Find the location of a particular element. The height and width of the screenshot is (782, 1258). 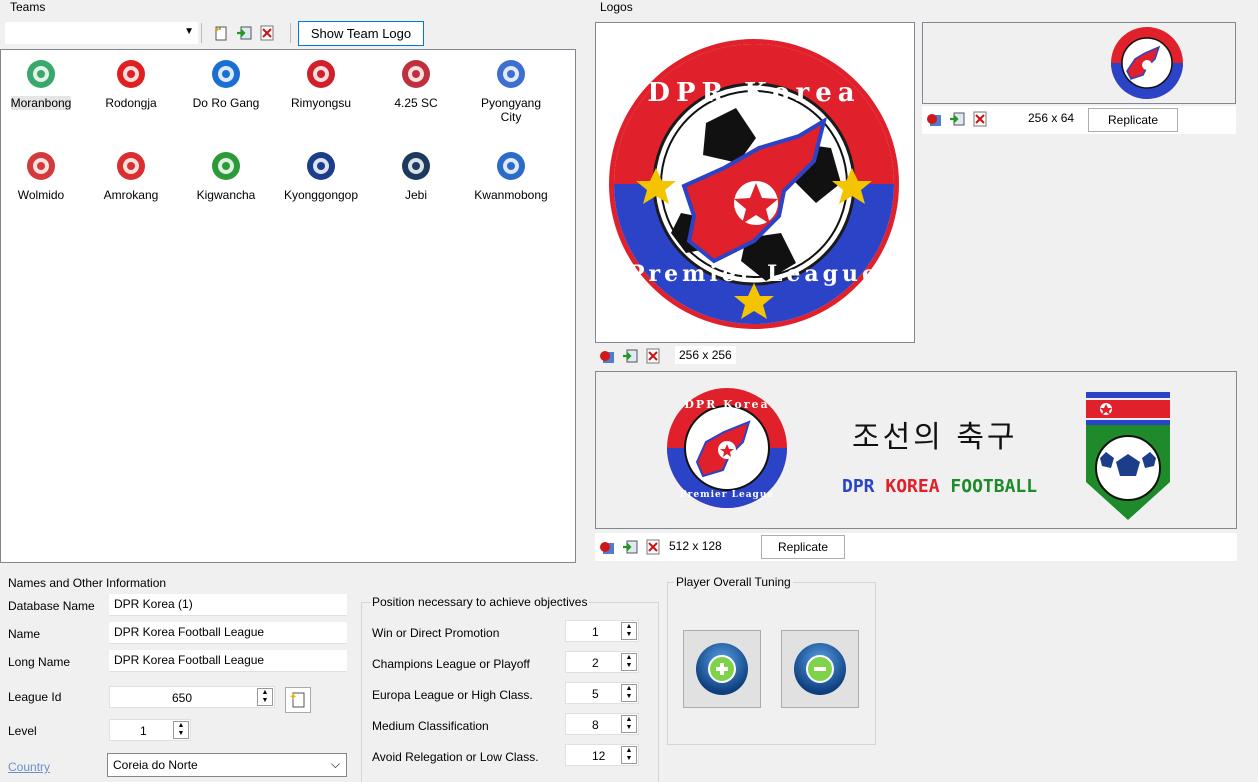

league-id-value: 650 is located at coordinates (182, 698).